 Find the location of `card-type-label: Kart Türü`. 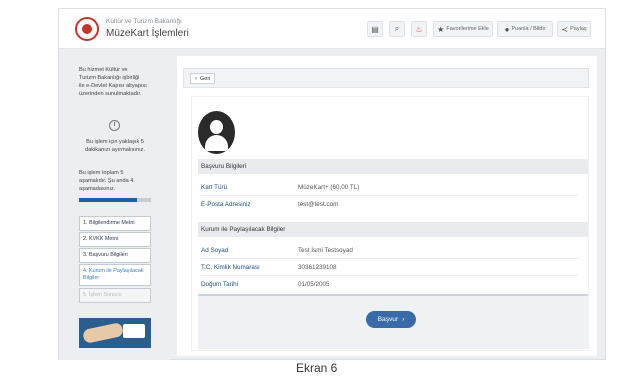

card-type-label: Kart Türü is located at coordinates (214, 187).